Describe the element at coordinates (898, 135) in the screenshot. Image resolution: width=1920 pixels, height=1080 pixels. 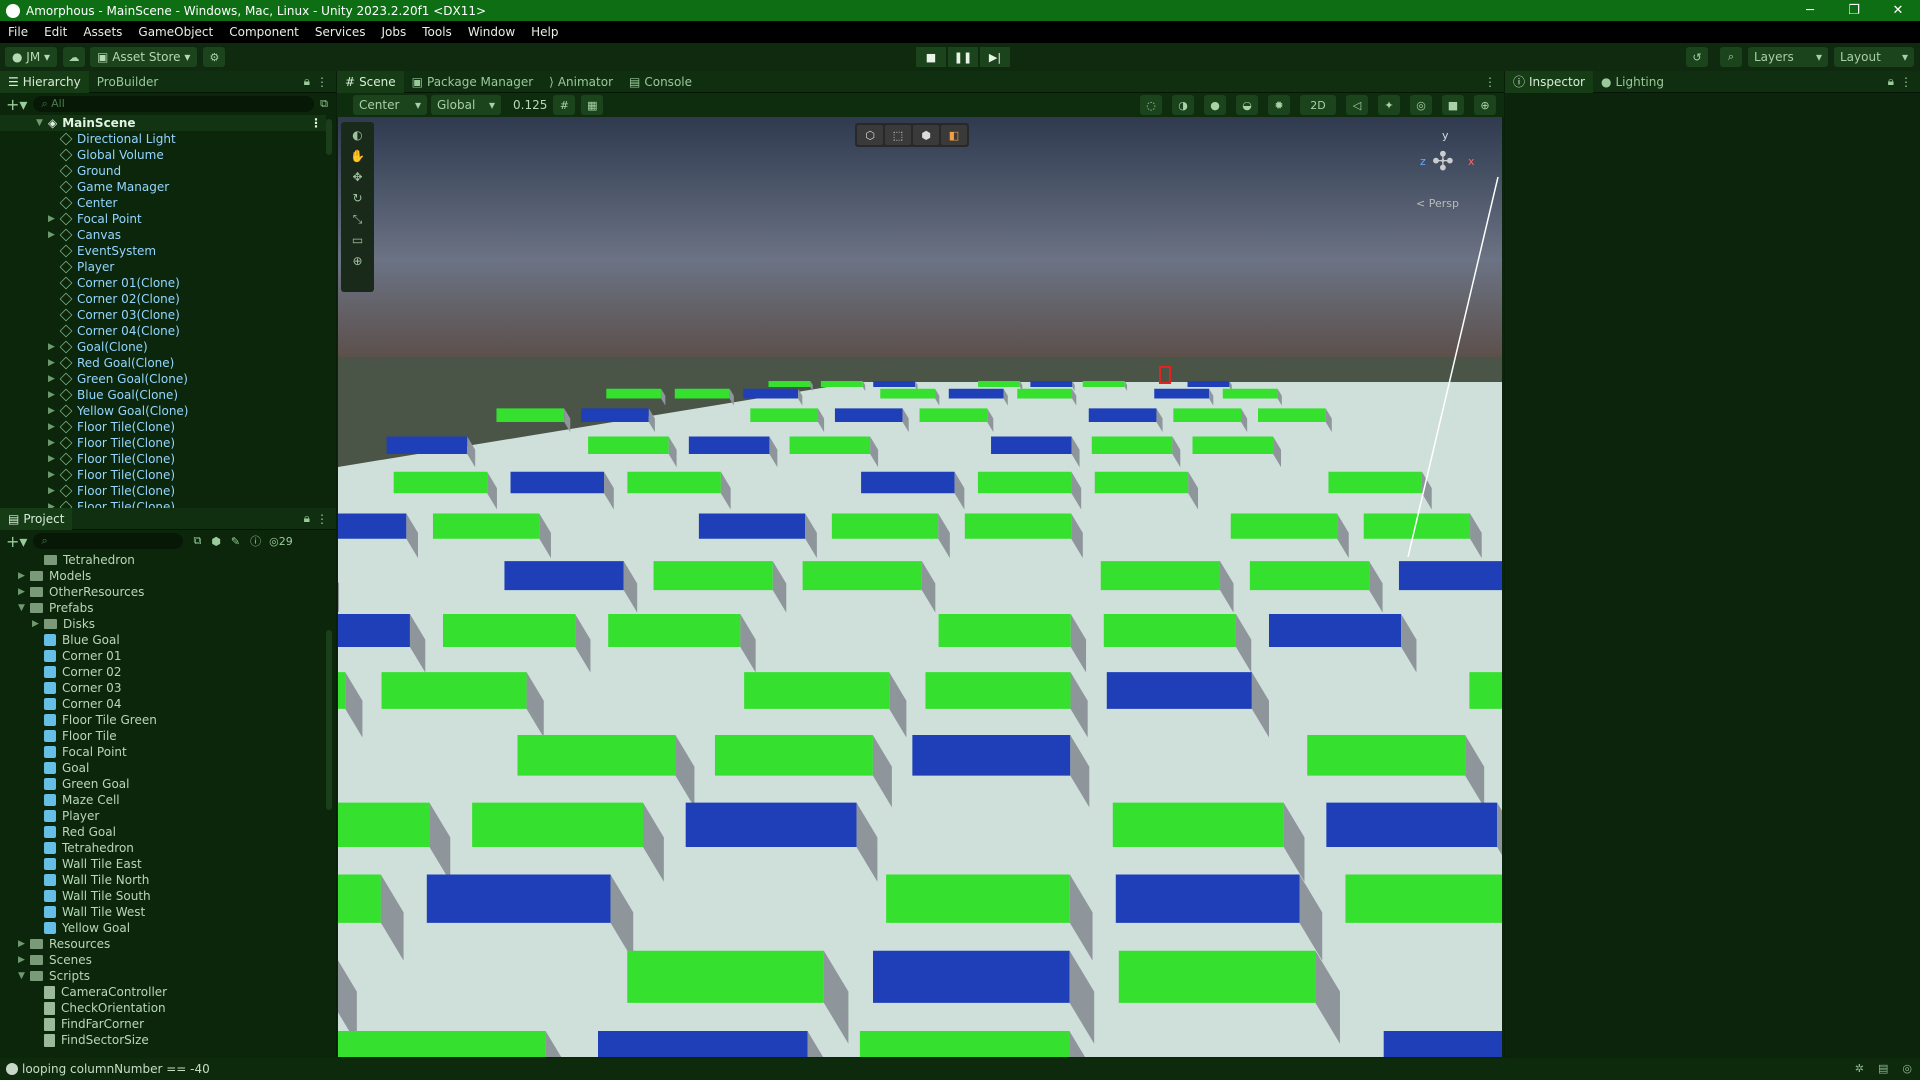
I see `vertex-mode-icon: ⬚` at that location.